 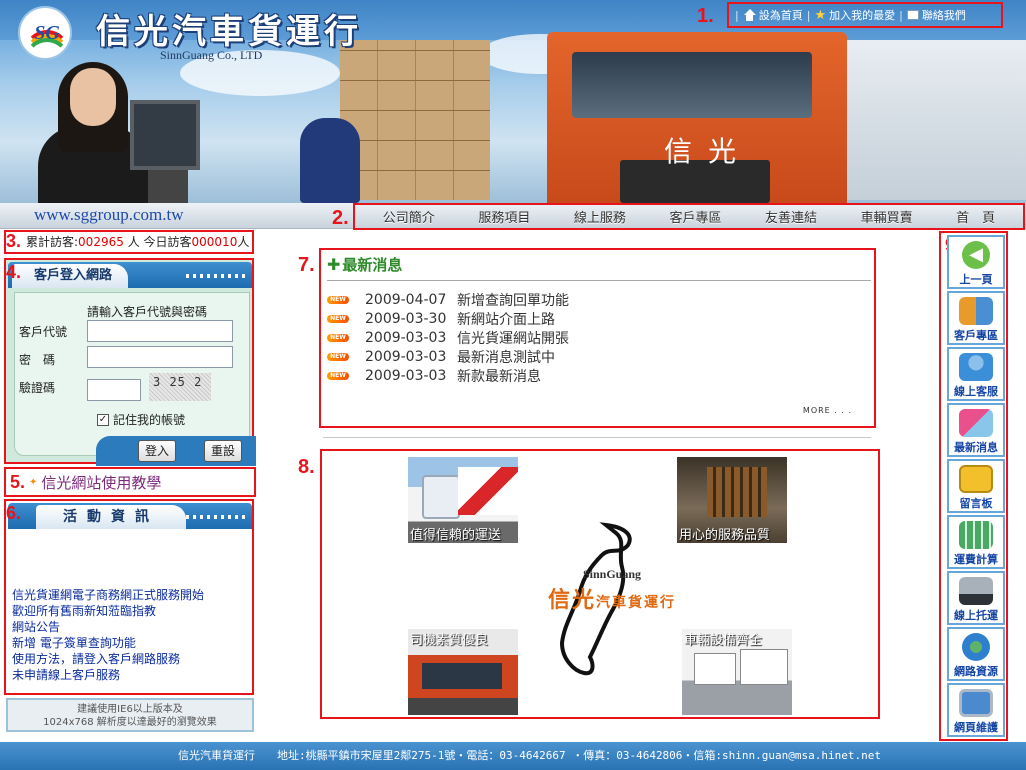 I want to click on plus-icon: ✚, so click(x=334, y=264).